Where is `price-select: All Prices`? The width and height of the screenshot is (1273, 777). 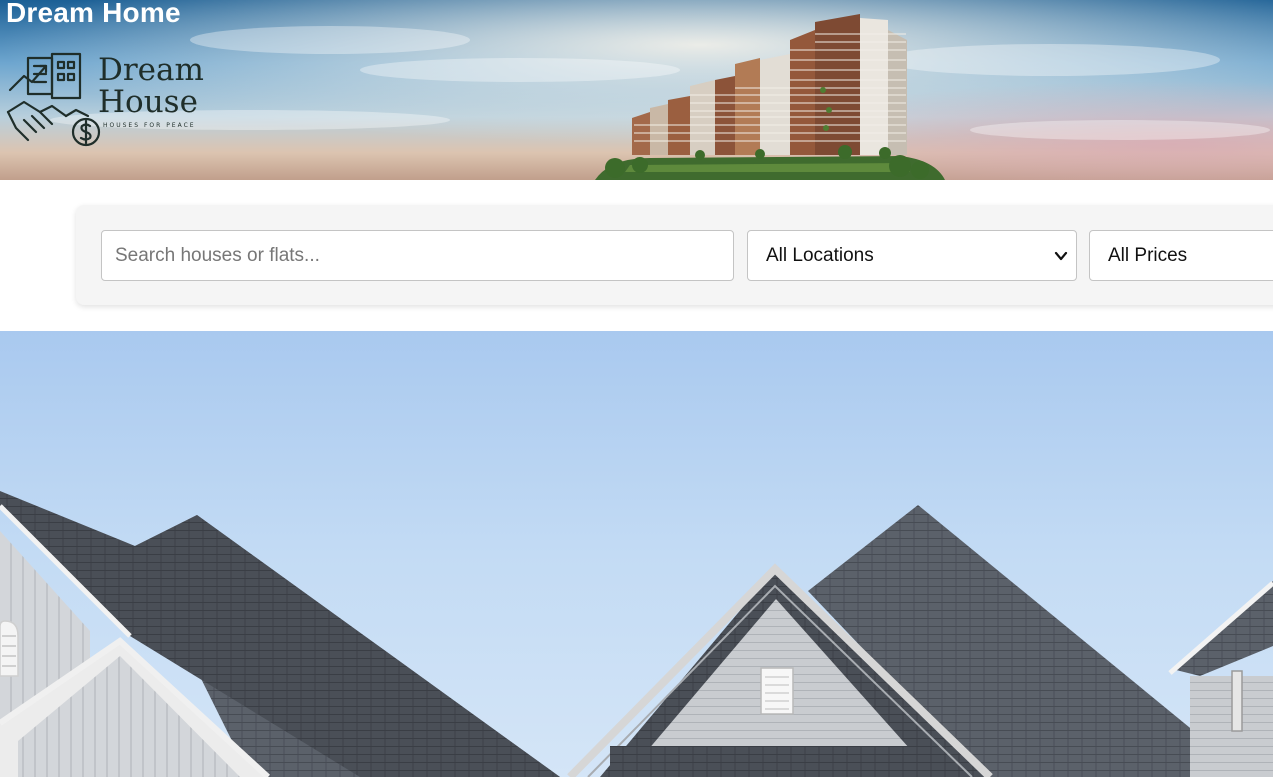
price-select: All Prices is located at coordinates (1181, 255).